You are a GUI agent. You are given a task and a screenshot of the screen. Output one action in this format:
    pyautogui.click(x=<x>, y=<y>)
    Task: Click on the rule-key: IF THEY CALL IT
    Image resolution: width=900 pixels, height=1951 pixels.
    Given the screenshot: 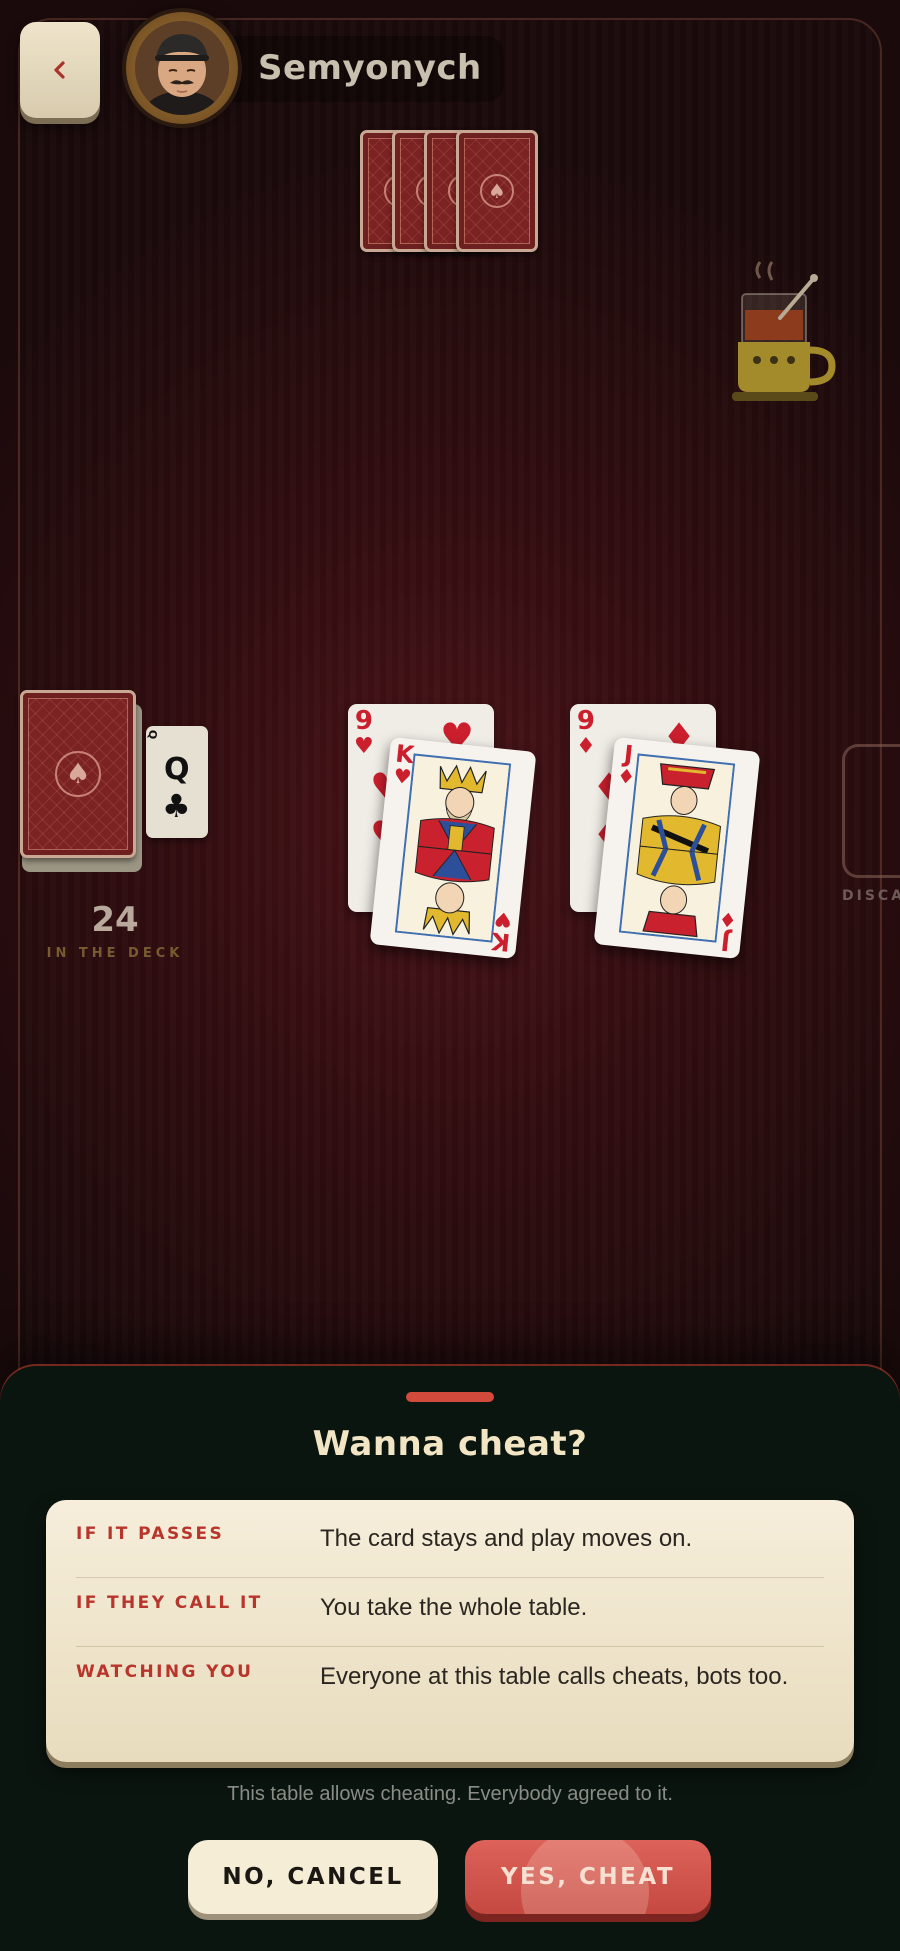 What is the action you would take?
    pyautogui.click(x=169, y=1603)
    